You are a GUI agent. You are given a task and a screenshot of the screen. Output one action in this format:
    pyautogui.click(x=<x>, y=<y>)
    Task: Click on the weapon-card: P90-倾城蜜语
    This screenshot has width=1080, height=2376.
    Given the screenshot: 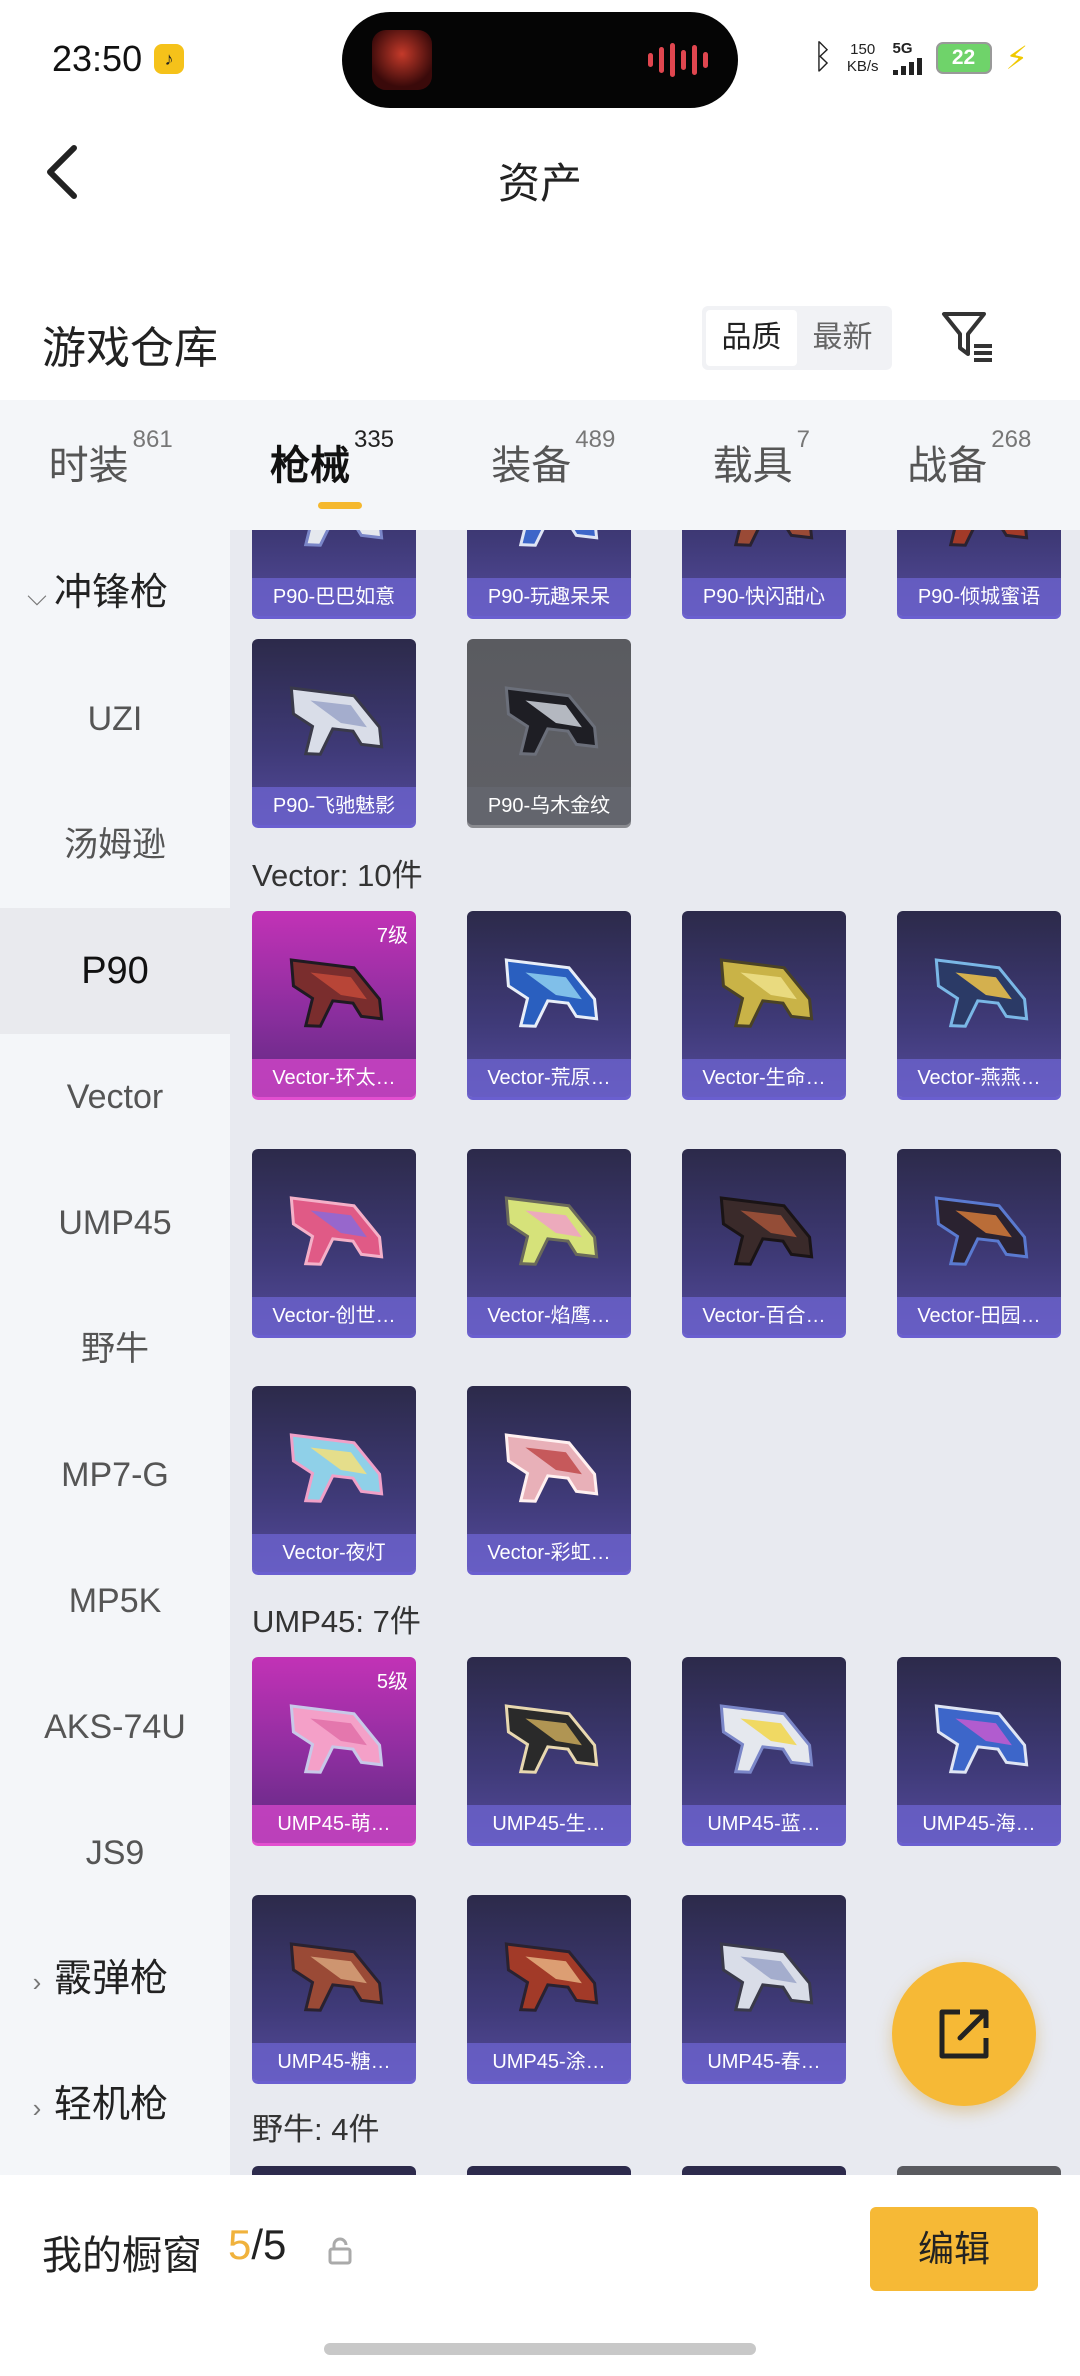 What is the action you would take?
    pyautogui.click(x=979, y=573)
    